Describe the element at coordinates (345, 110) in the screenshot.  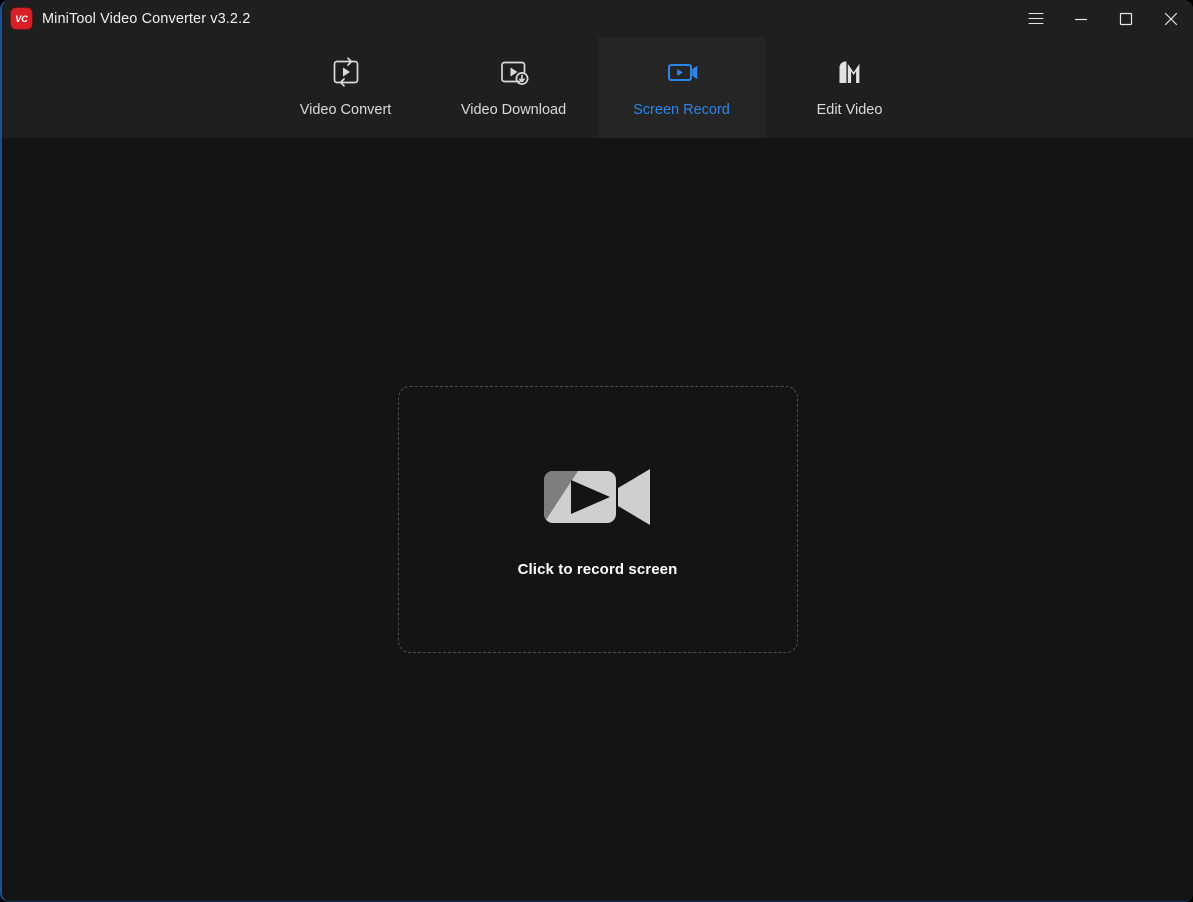
I see `tab-label: Video Convert` at that location.